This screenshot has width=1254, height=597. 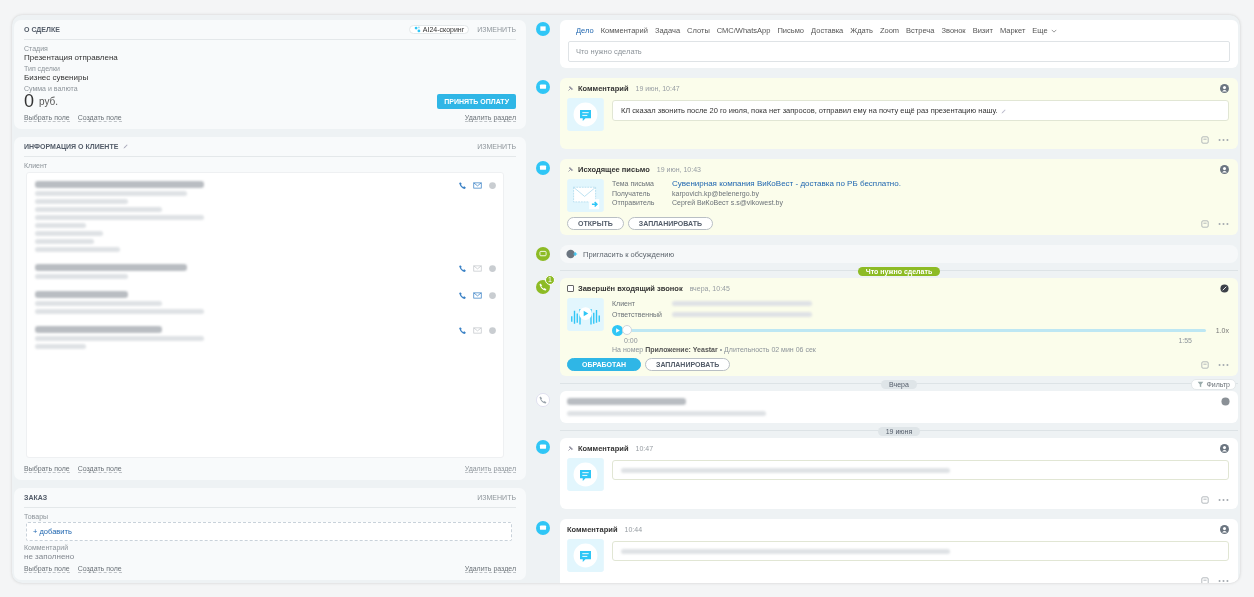 What do you see at coordinates (417, 29) in the screenshot?
I see `network-icon` at bounding box center [417, 29].